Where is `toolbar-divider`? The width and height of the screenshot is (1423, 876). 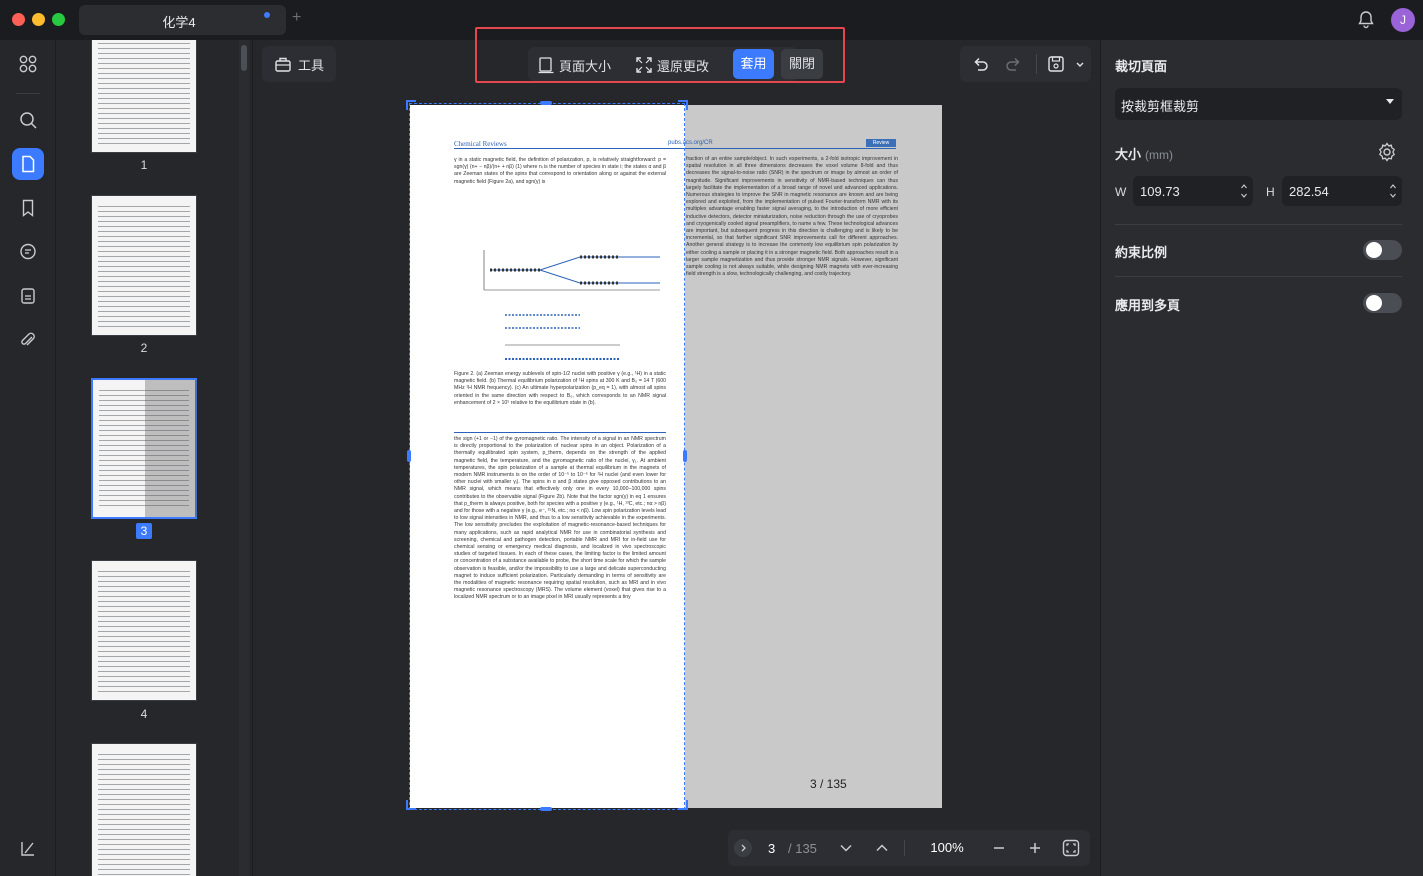
toolbar-divider is located at coordinates (1036, 64).